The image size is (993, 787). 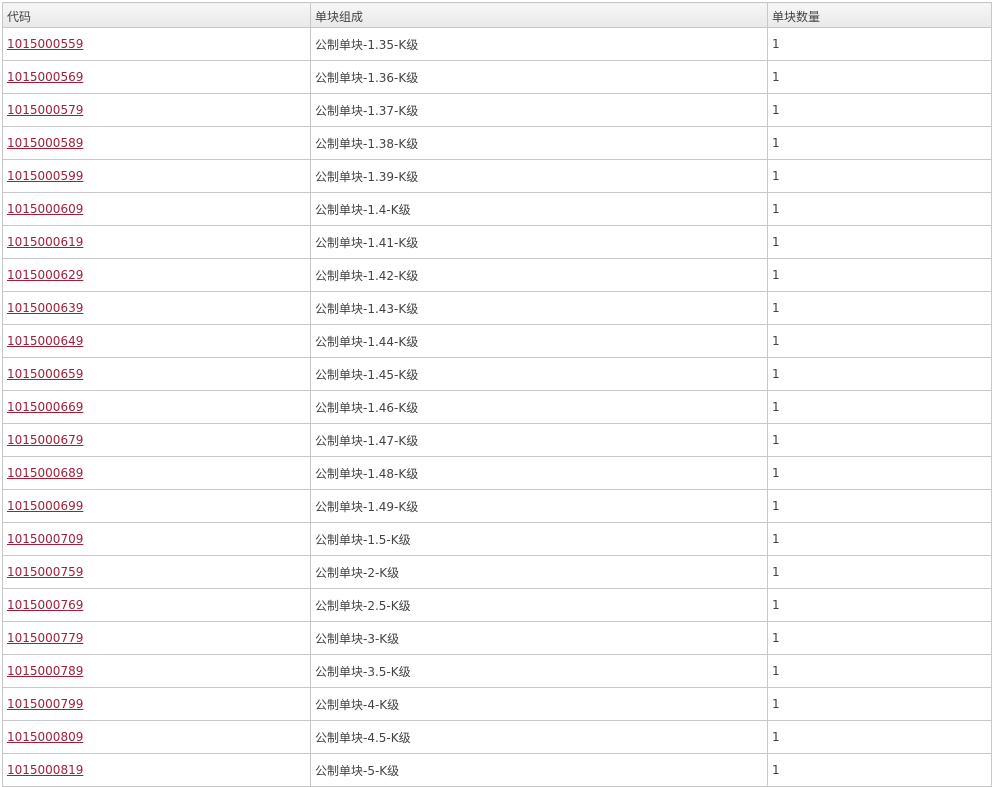 I want to click on table-header-row: 代码 单块组成 单块数量, so click(x=497, y=15).